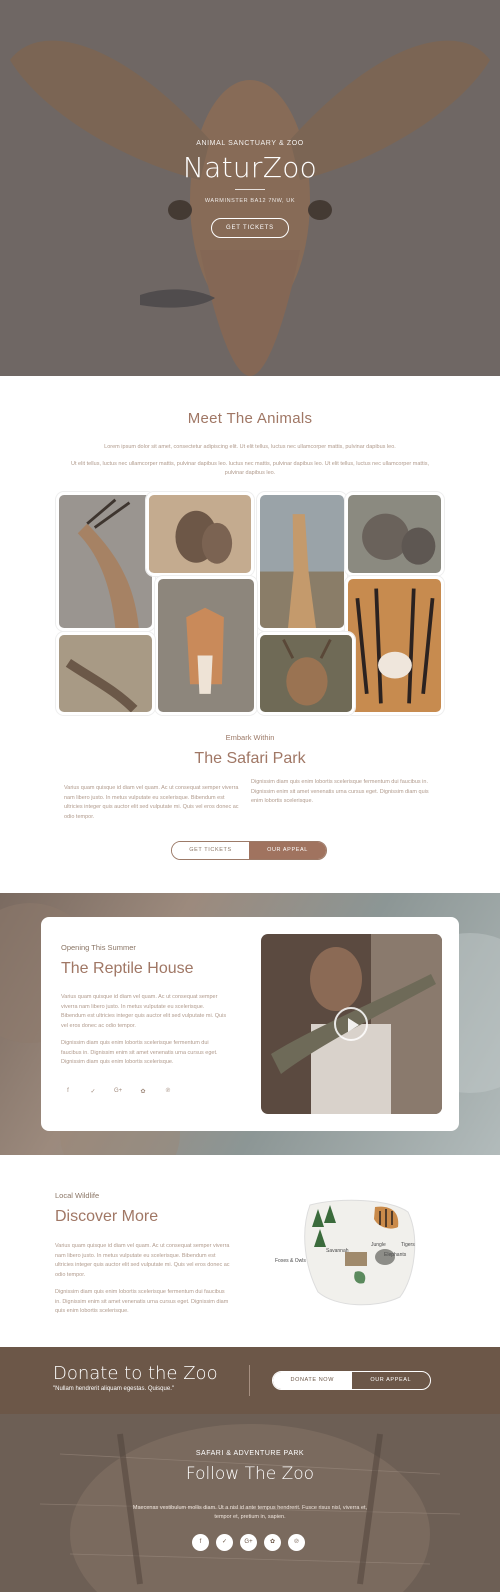  I want to click on deer-photo, so click(306, 673).